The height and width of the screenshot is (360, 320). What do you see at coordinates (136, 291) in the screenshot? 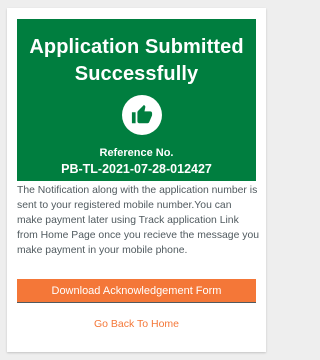
I see `download-acknowledgement-button: Download Acknowledgement Form` at bounding box center [136, 291].